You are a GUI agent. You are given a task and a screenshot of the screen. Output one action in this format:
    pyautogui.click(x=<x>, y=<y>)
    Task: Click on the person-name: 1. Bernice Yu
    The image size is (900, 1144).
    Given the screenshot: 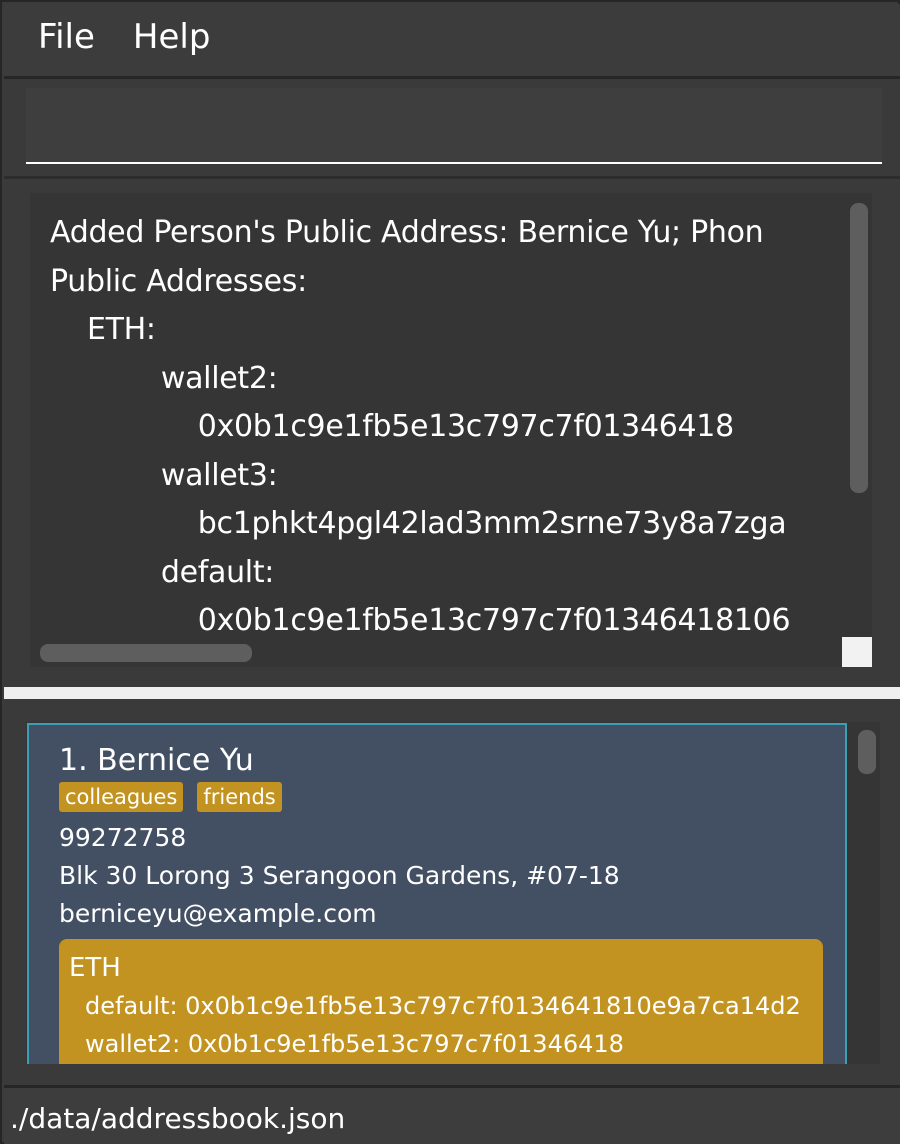 What is the action you would take?
    pyautogui.click(x=156, y=760)
    